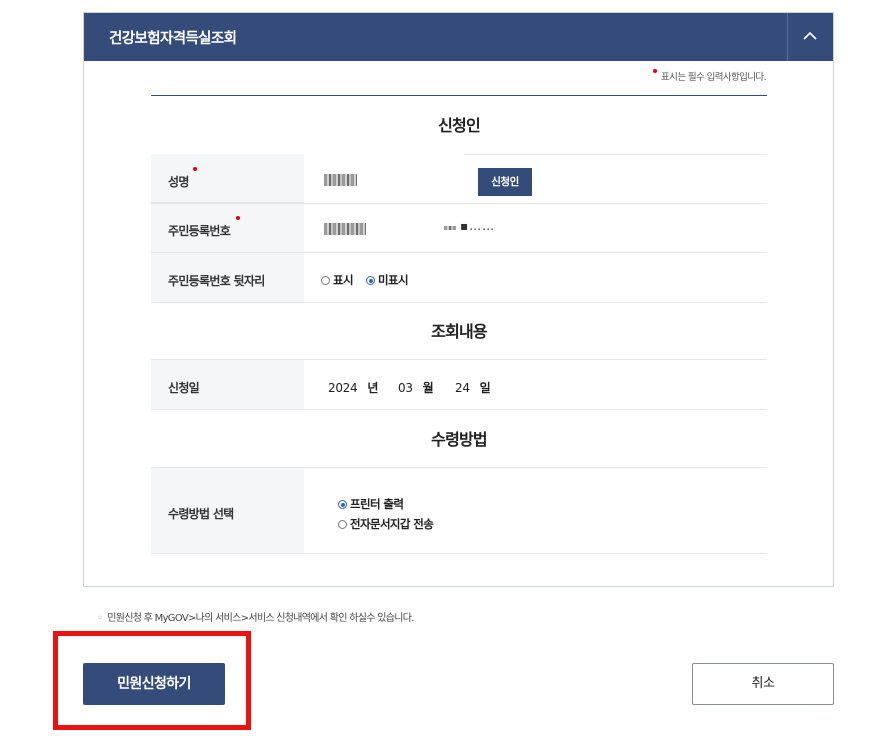 The width and height of the screenshot is (874, 745). I want to click on date-month: 03 월, so click(416, 388).